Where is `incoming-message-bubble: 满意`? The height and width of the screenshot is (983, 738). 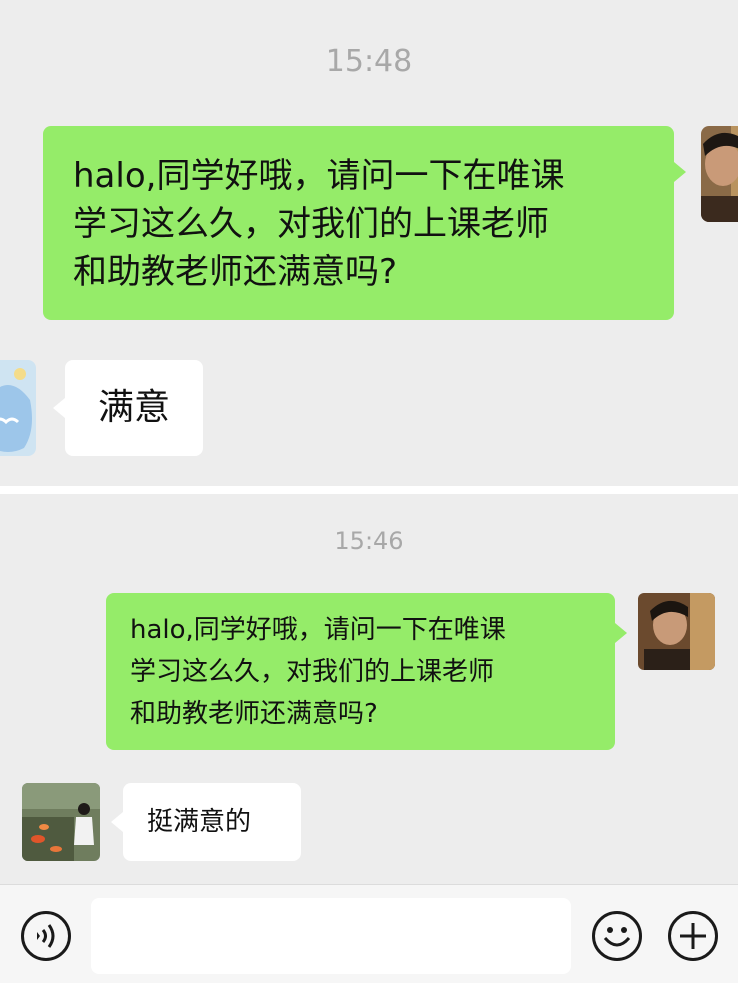
incoming-message-bubble: 满意 is located at coordinates (128, 408).